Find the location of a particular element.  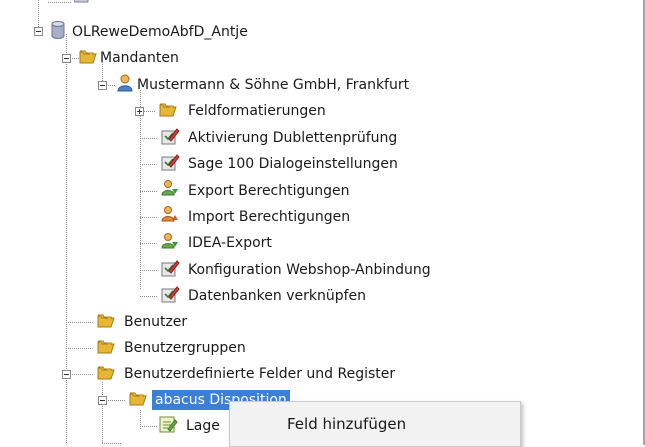

tree-item-lager: Lage is located at coordinates (203, 426).